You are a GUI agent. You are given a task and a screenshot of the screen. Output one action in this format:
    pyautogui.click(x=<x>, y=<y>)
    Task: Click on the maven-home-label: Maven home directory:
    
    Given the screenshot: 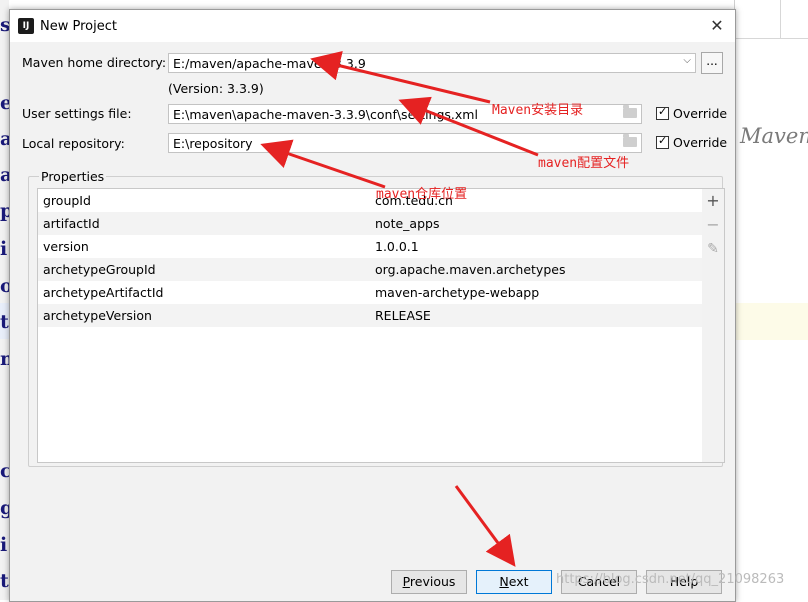 What is the action you would take?
    pyautogui.click(x=94, y=62)
    